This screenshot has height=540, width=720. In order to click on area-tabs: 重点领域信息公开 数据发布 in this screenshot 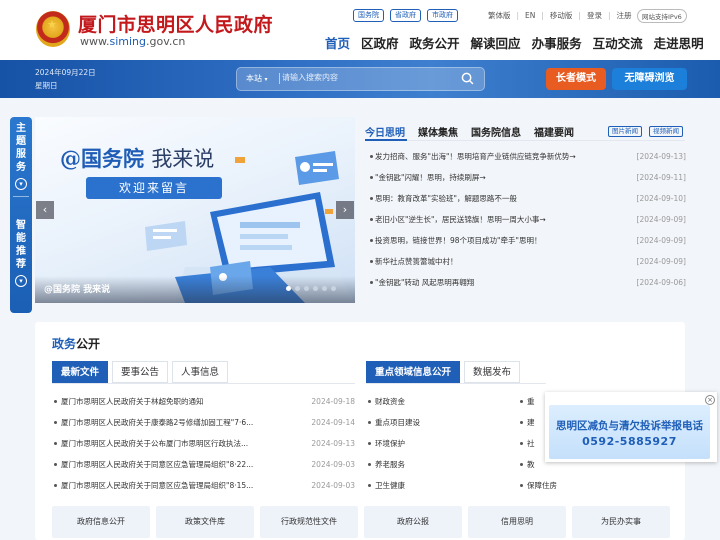, I will do `click(443, 372)`.